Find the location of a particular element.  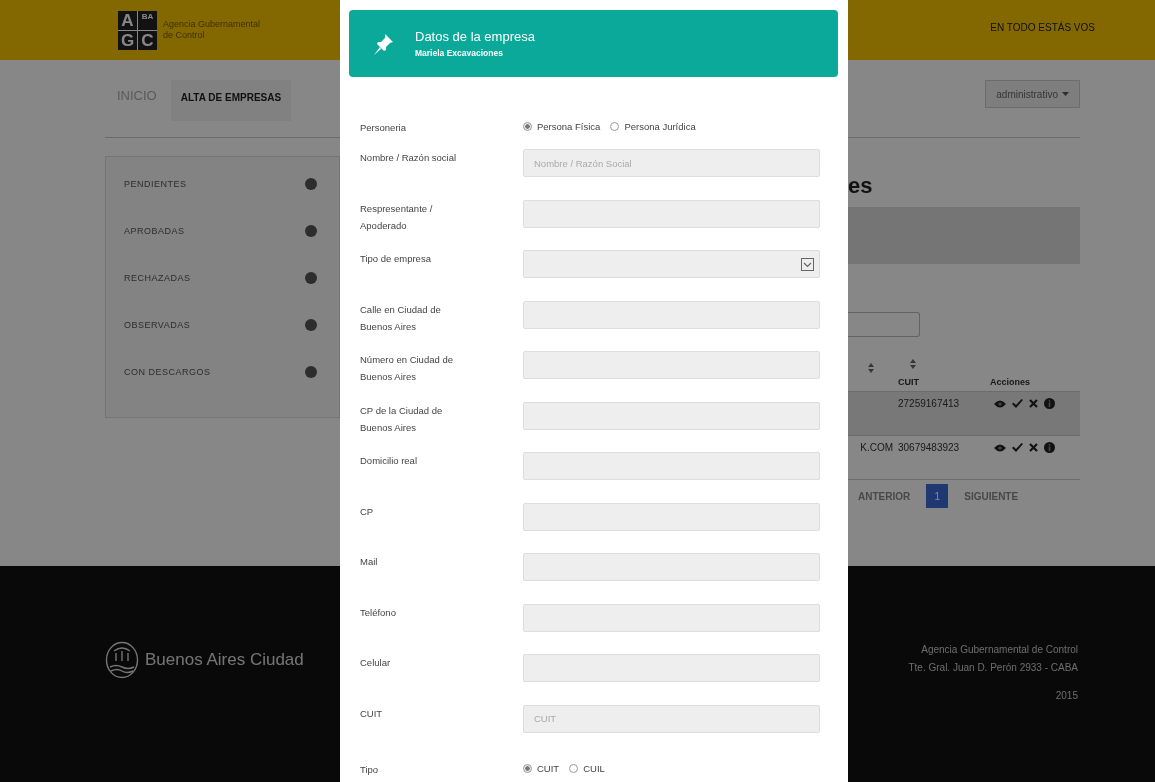

footer-text: Agencia Gubernamental de Control is located at coordinates (999, 650).